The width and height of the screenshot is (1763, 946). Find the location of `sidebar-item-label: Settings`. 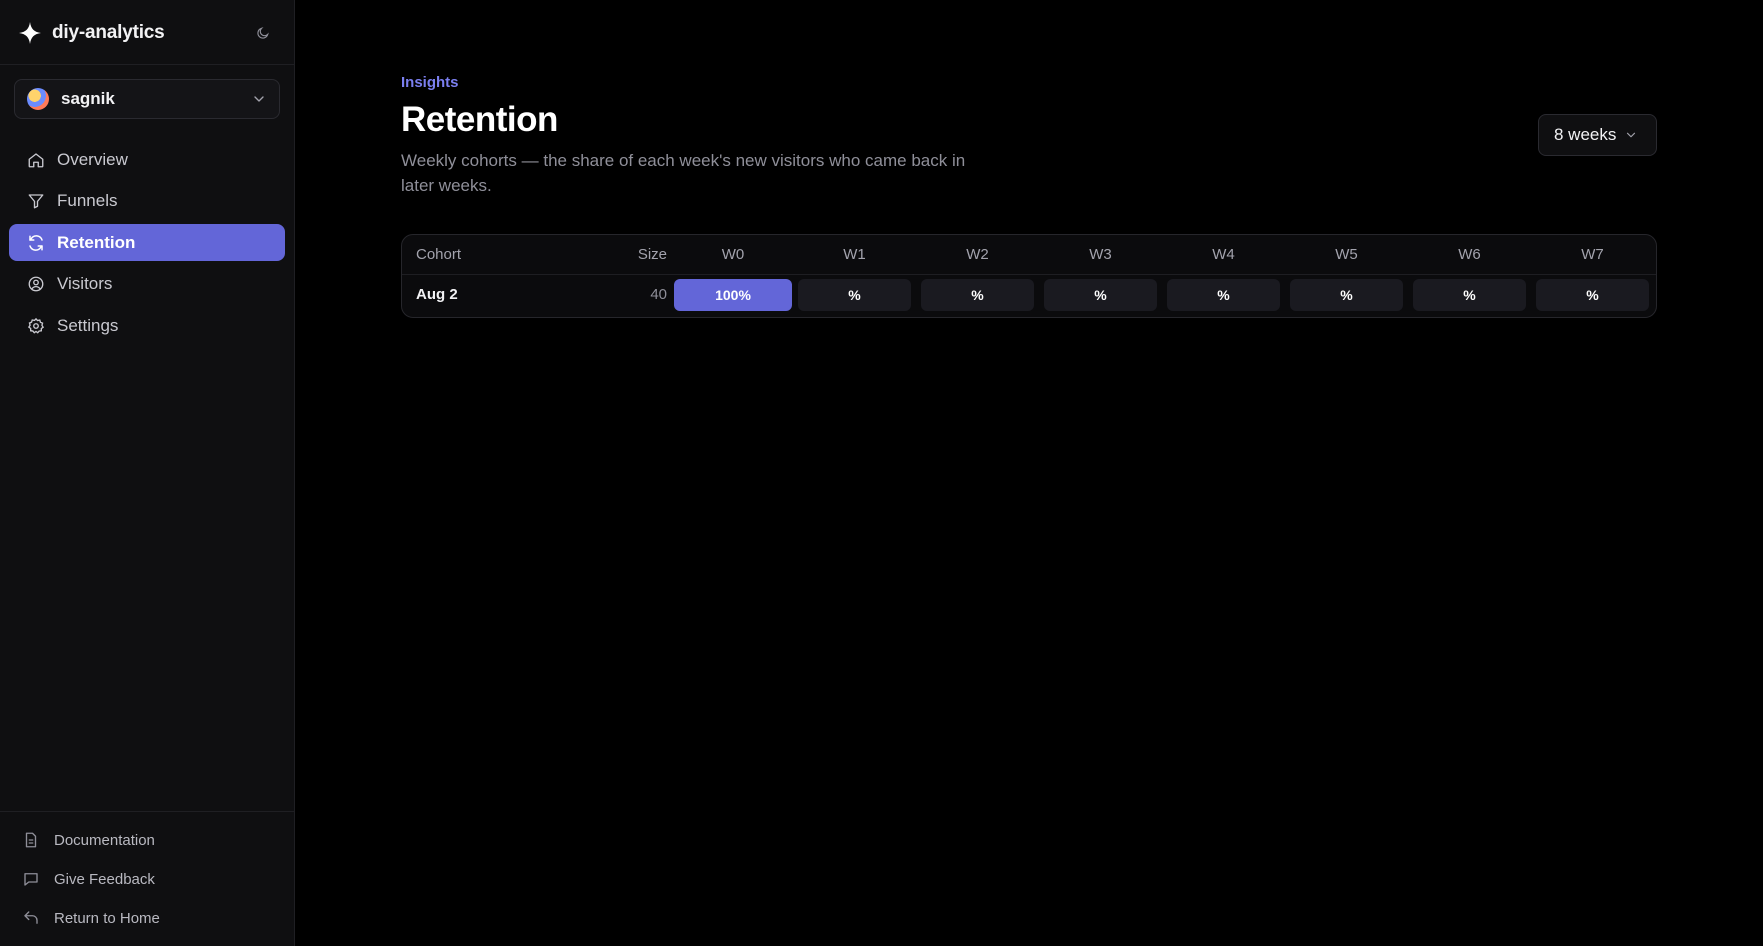

sidebar-item-label: Settings is located at coordinates (88, 325).